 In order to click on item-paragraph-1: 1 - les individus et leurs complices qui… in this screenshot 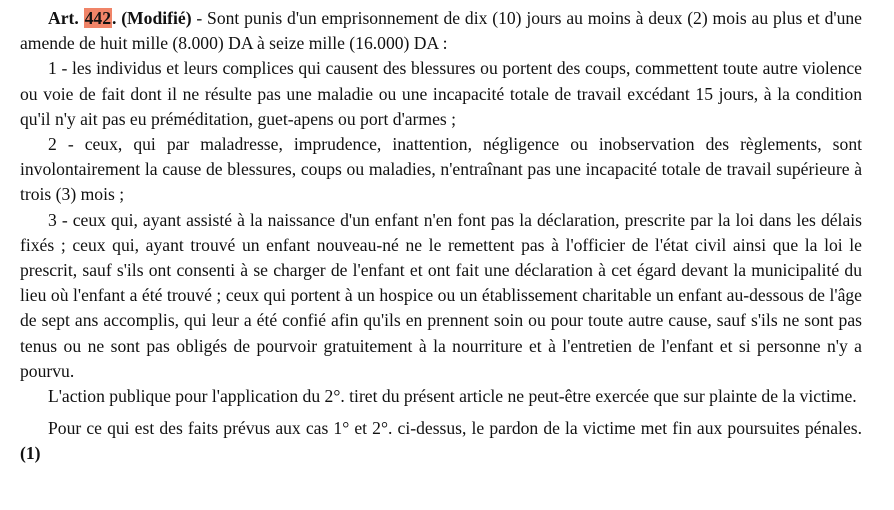, I will do `click(441, 93)`.